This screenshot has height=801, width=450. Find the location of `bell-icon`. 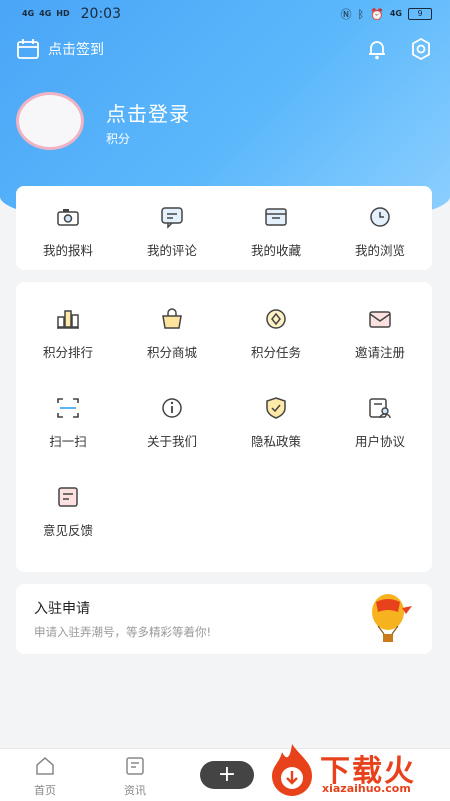

bell-icon is located at coordinates (377, 49).